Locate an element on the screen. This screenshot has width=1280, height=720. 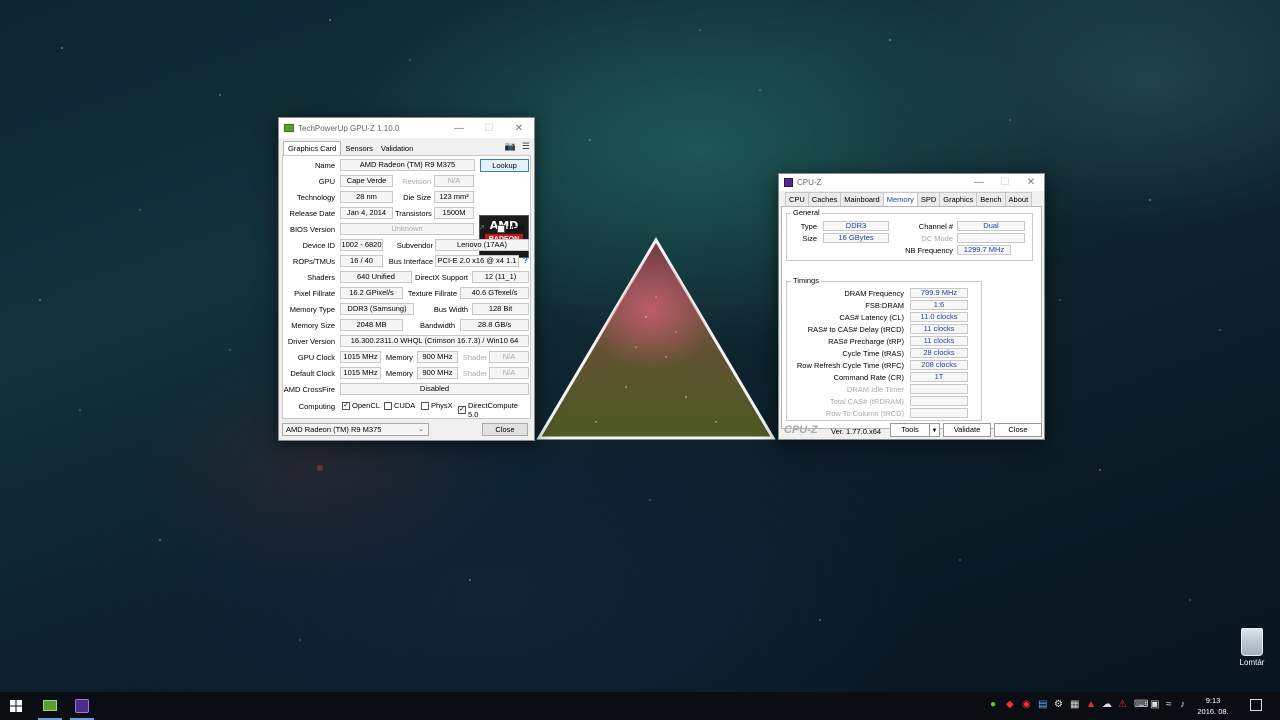
value-die-size: 123 mm² is located at coordinates (454, 197).